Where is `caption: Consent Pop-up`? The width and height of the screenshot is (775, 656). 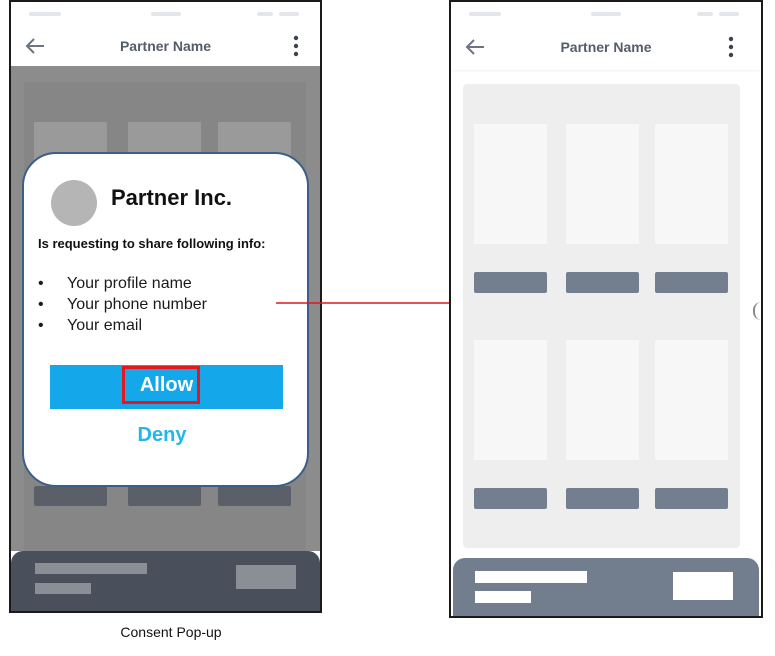 caption: Consent Pop-up is located at coordinates (171, 632).